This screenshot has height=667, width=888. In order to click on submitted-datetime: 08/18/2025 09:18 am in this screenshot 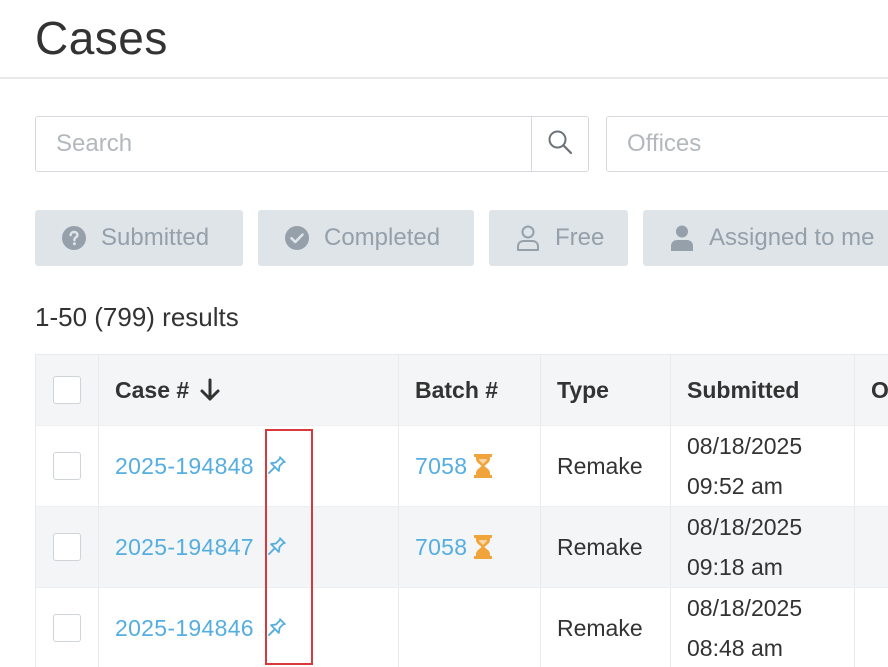, I will do `click(744, 547)`.